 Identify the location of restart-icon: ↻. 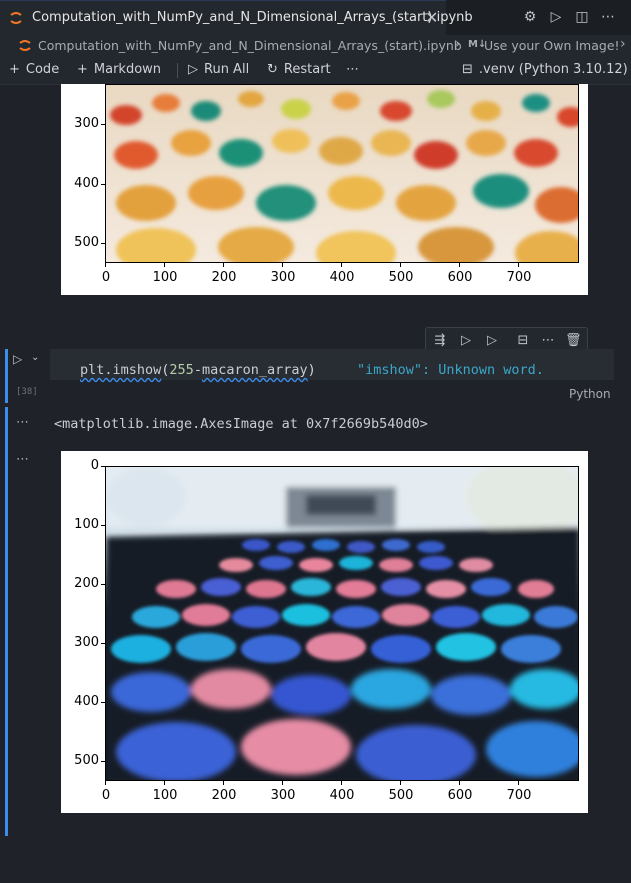
(272, 69).